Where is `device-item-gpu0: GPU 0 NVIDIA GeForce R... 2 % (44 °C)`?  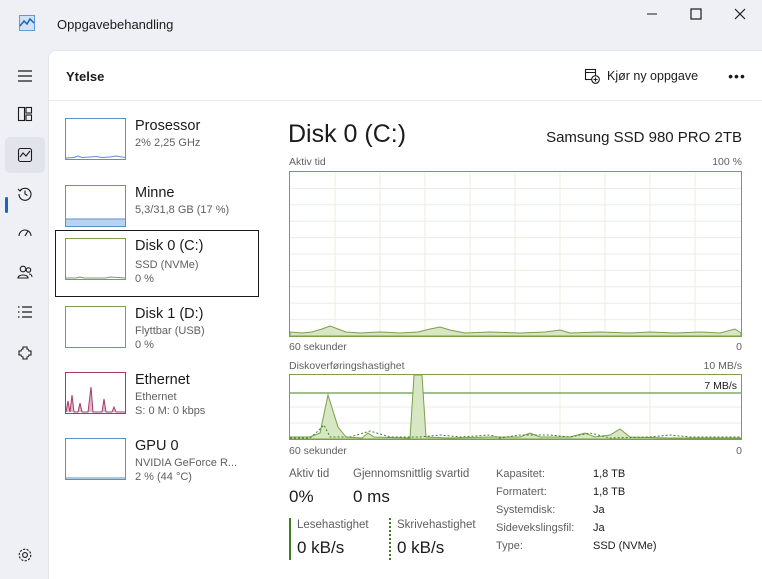
device-item-gpu0: GPU 0 NVIDIA GeForce R... 2 % (44 °C) is located at coordinates (157, 464).